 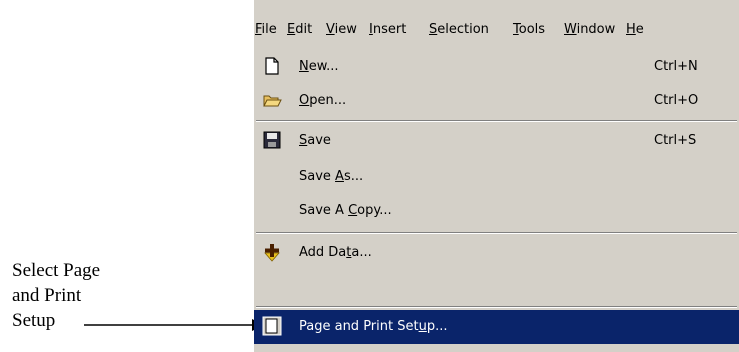 What do you see at coordinates (496, 141) in the screenshot?
I see `menu-item-save: Save Ctrl+S` at bounding box center [496, 141].